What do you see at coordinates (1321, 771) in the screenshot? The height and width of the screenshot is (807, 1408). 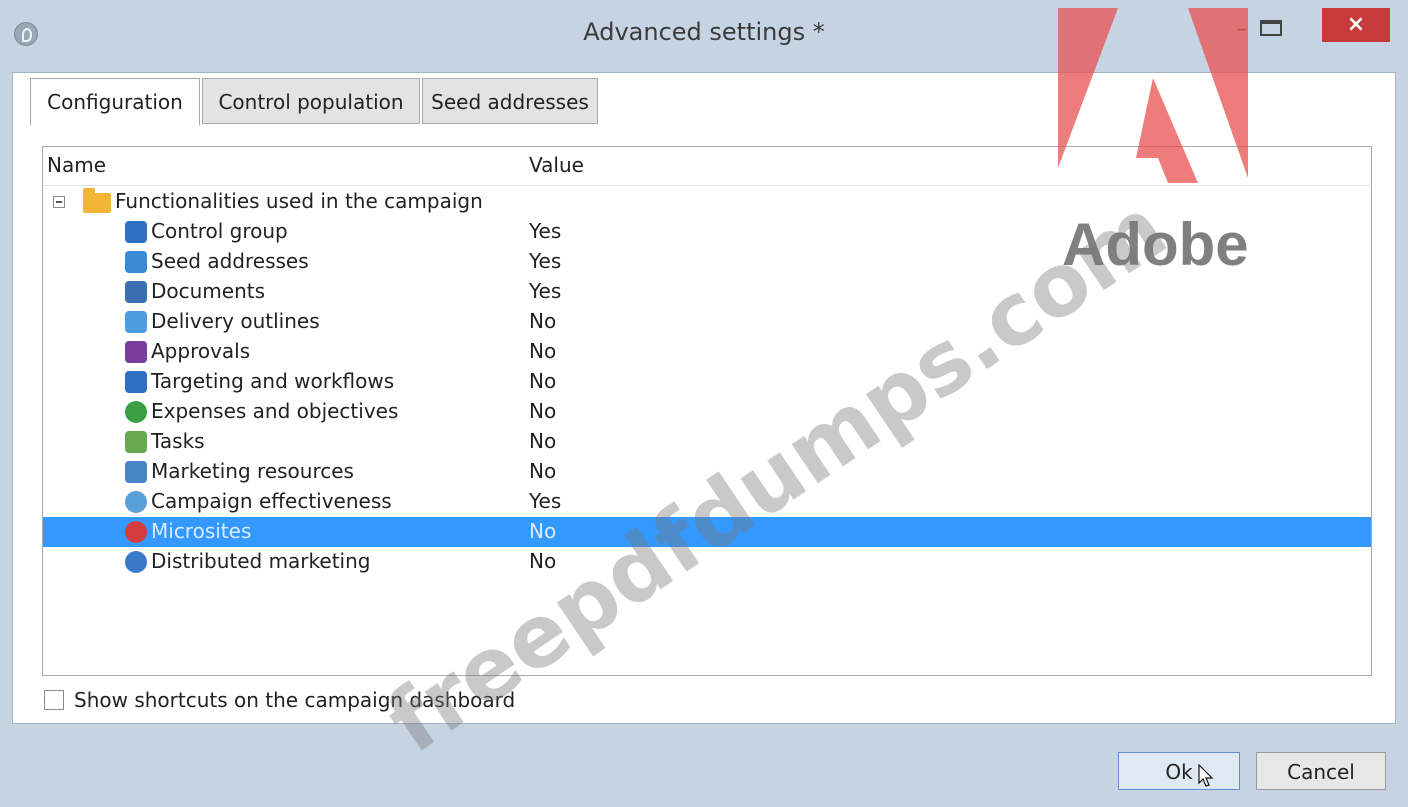 I see `cancel-button: Cancel` at bounding box center [1321, 771].